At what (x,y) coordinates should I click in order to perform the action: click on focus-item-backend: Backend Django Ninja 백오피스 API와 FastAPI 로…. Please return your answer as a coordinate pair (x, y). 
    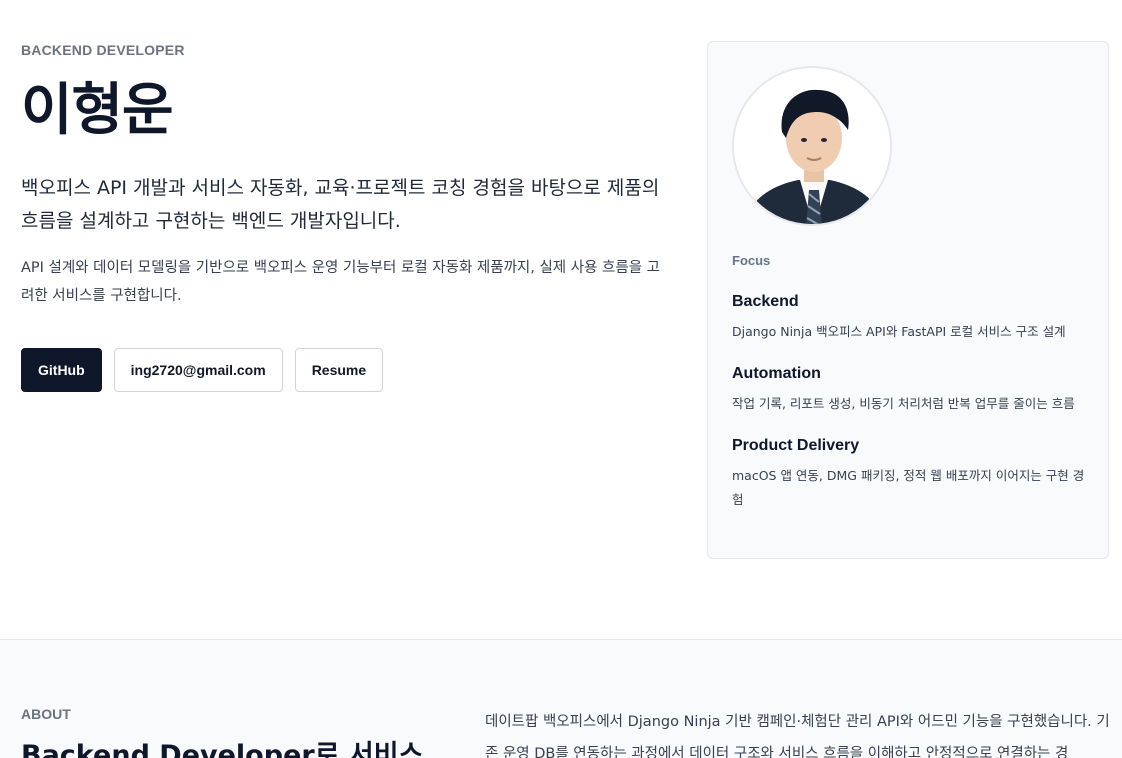
    Looking at the image, I should click on (910, 318).